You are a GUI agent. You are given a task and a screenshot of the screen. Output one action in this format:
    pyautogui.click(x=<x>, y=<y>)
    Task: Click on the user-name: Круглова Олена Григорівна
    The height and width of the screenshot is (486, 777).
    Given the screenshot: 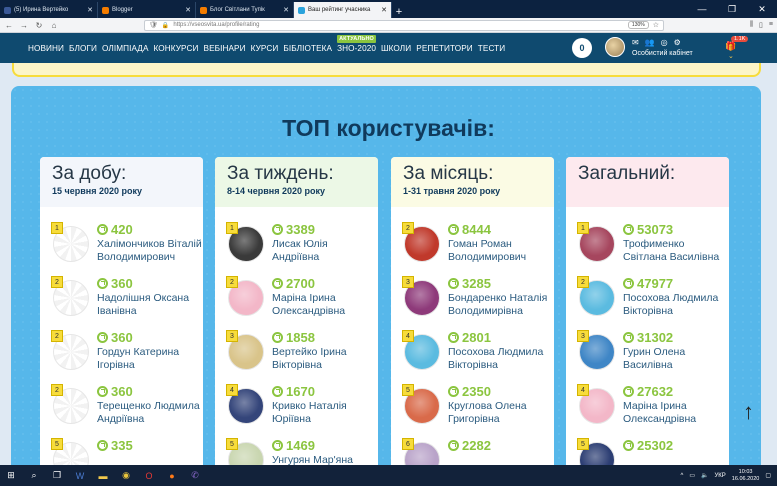 What is the action you would take?
    pyautogui.click(x=500, y=412)
    